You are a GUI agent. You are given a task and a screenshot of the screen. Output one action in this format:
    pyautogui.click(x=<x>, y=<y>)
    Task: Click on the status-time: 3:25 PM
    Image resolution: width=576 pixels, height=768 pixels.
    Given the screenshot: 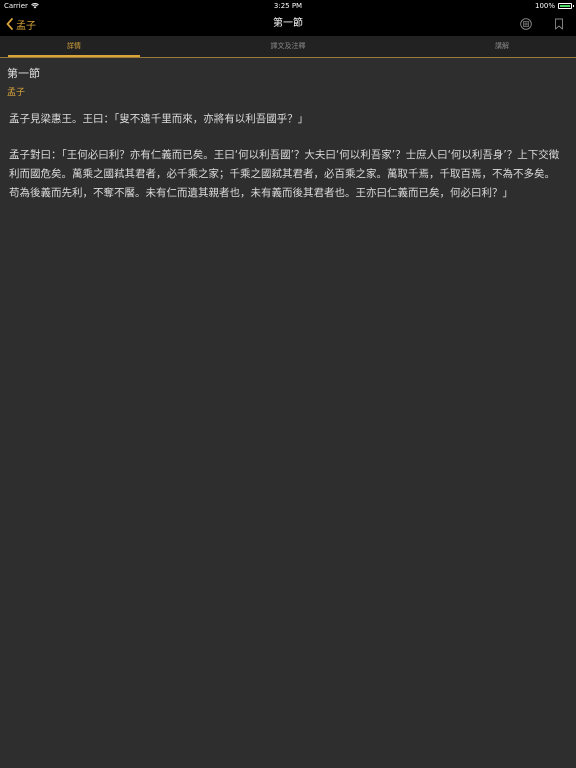 What is the action you would take?
    pyautogui.click(x=288, y=6)
    